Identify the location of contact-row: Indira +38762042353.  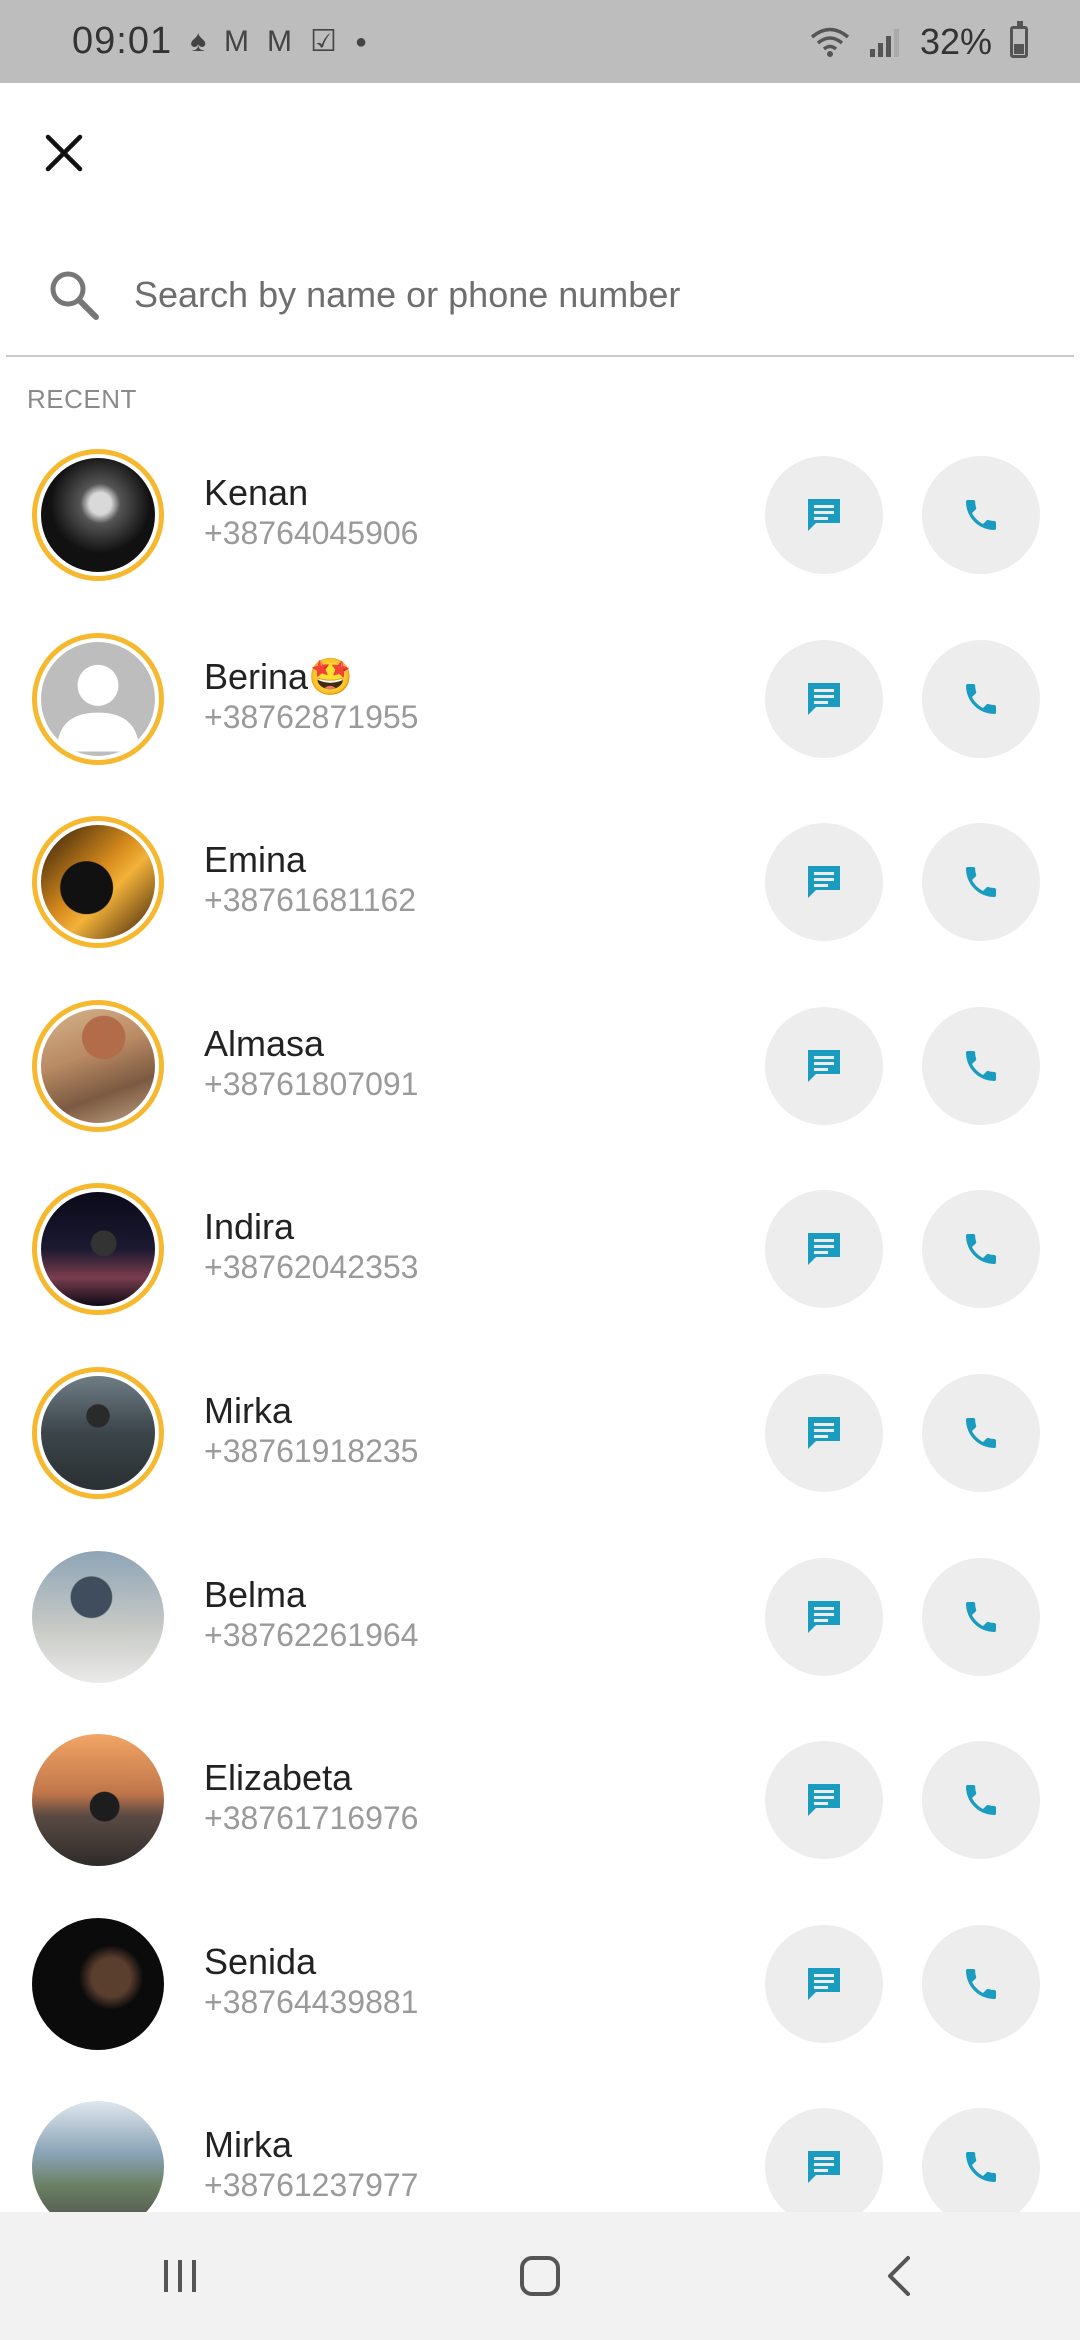
(540, 1258).